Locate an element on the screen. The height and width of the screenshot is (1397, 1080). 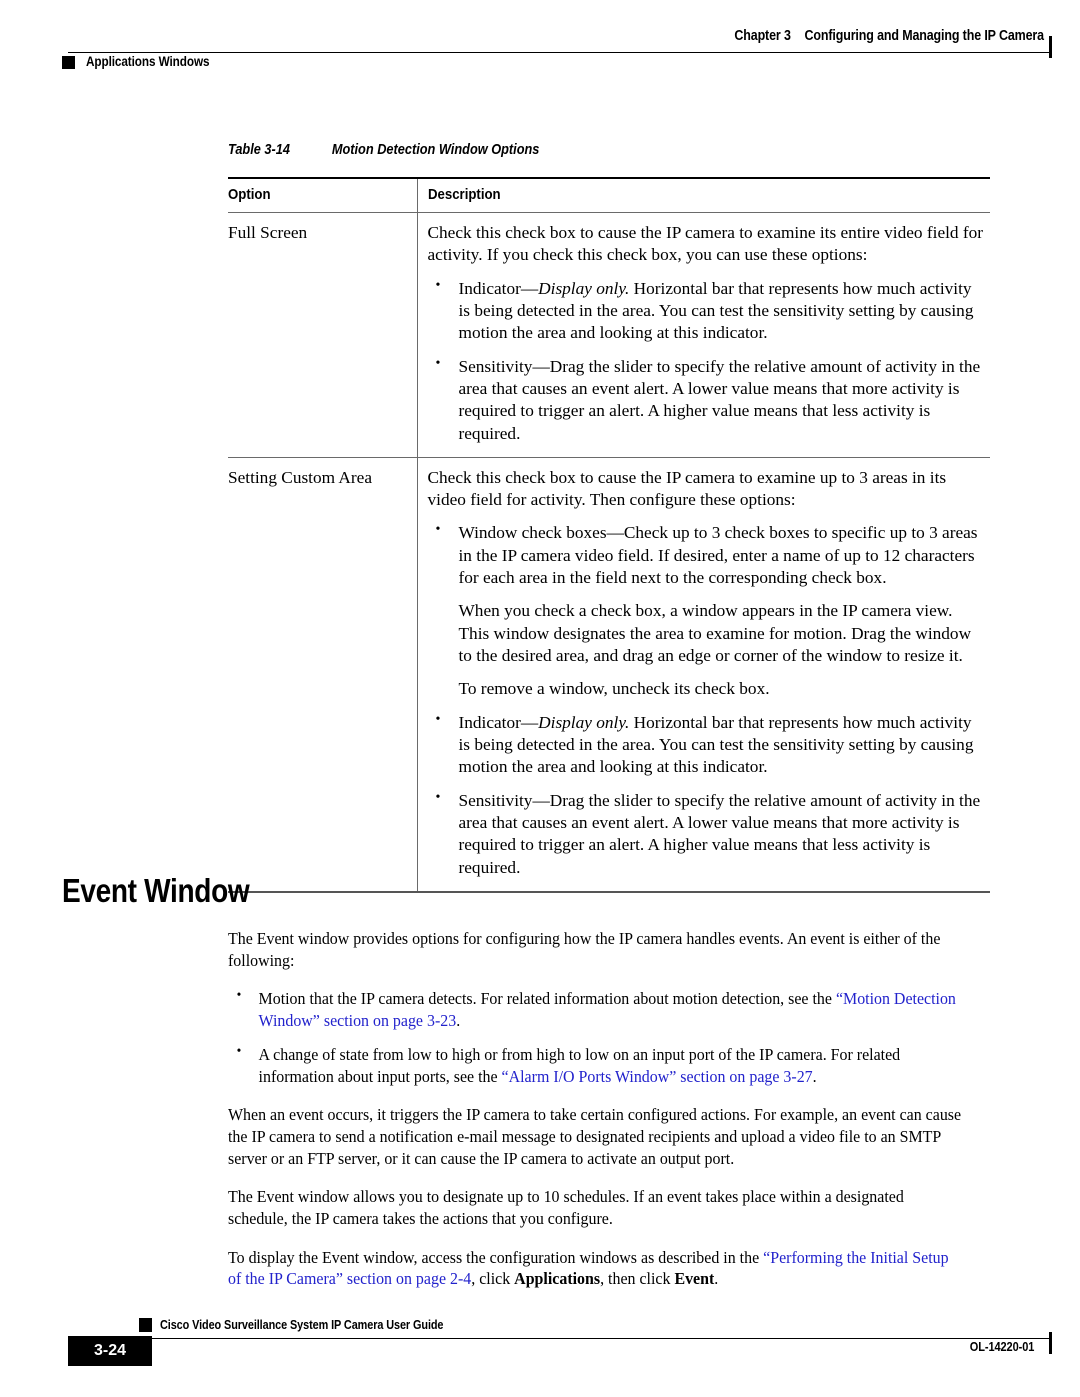
paragraph-text-mid: , click is located at coordinates (493, 1279).